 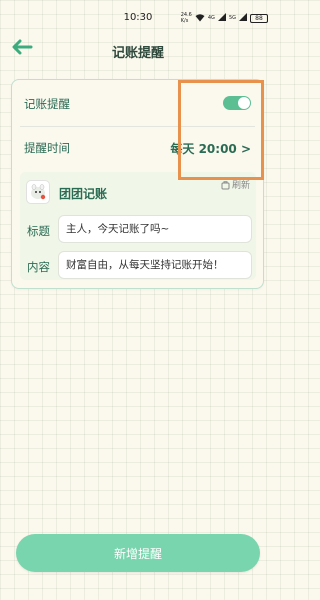 What do you see at coordinates (83, 194) in the screenshot?
I see `app-name: 团团记账` at bounding box center [83, 194].